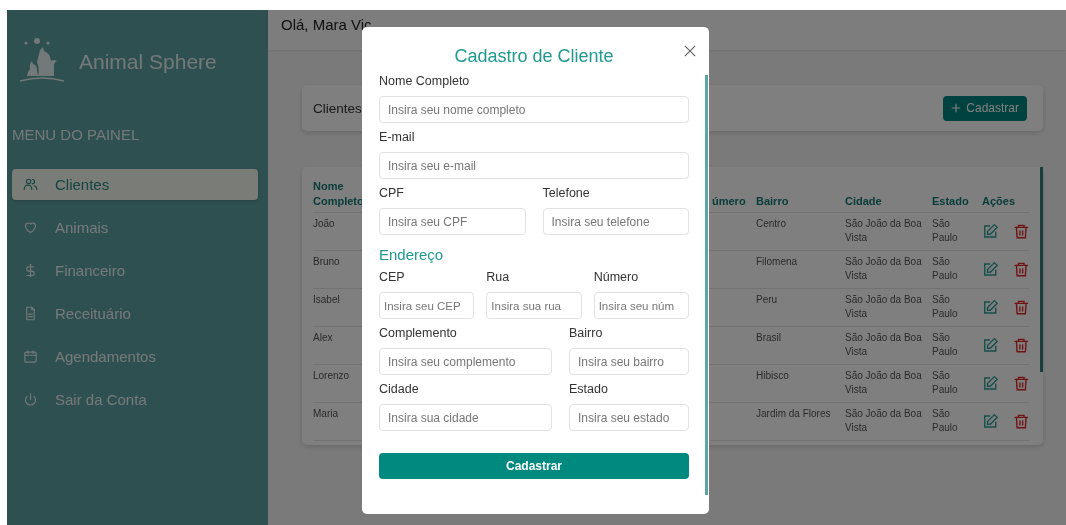 The image size is (1066, 525). Describe the element at coordinates (534, 165) in the screenshot. I see `input-field: Insira seu e-mail` at that location.